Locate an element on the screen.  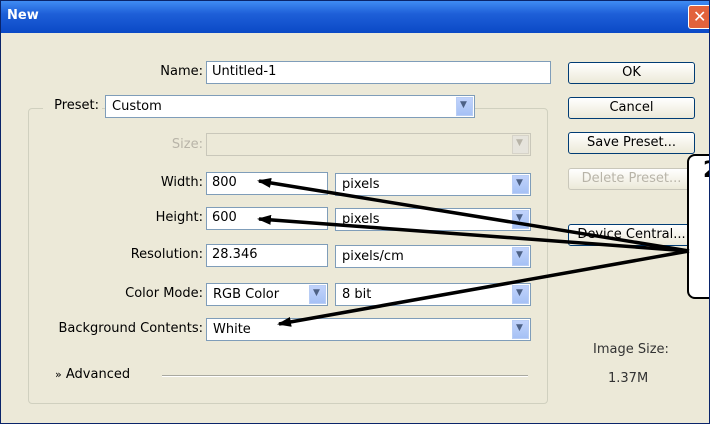
arrow-to-height is located at coordinates (473, 233).